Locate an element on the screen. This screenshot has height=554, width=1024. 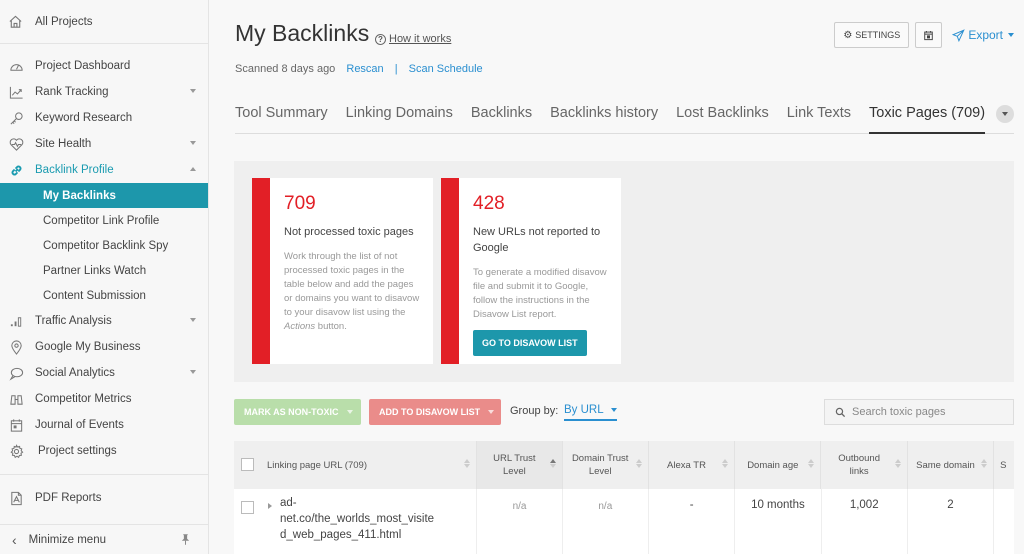
scan-schedule-link: Scan Schedule is located at coordinates (446, 69).